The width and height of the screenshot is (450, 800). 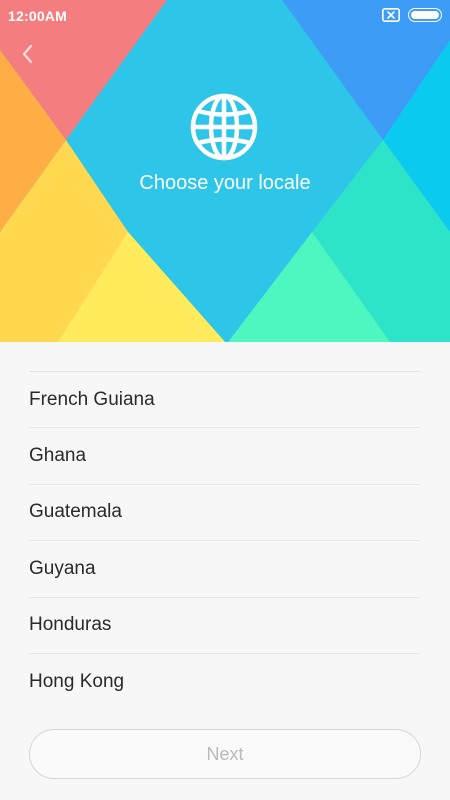 What do you see at coordinates (224, 400) in the screenshot?
I see `list-item: French Guiana` at bounding box center [224, 400].